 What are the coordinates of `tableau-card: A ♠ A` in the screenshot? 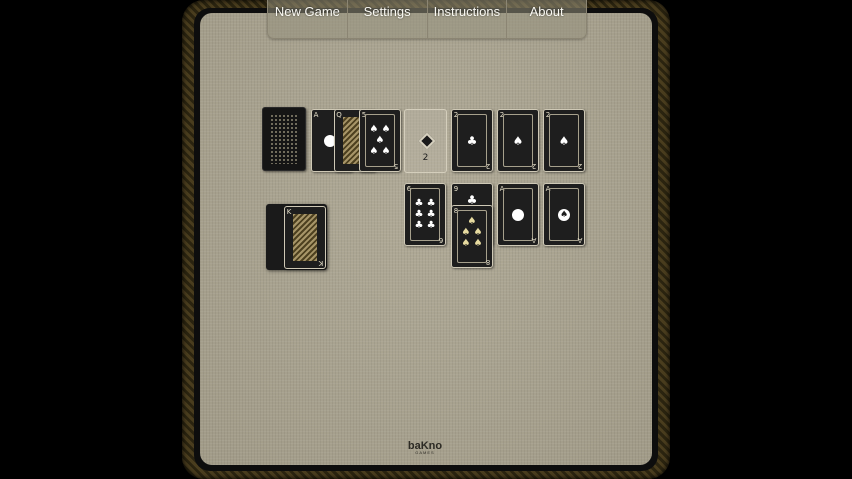 It's located at (564, 214).